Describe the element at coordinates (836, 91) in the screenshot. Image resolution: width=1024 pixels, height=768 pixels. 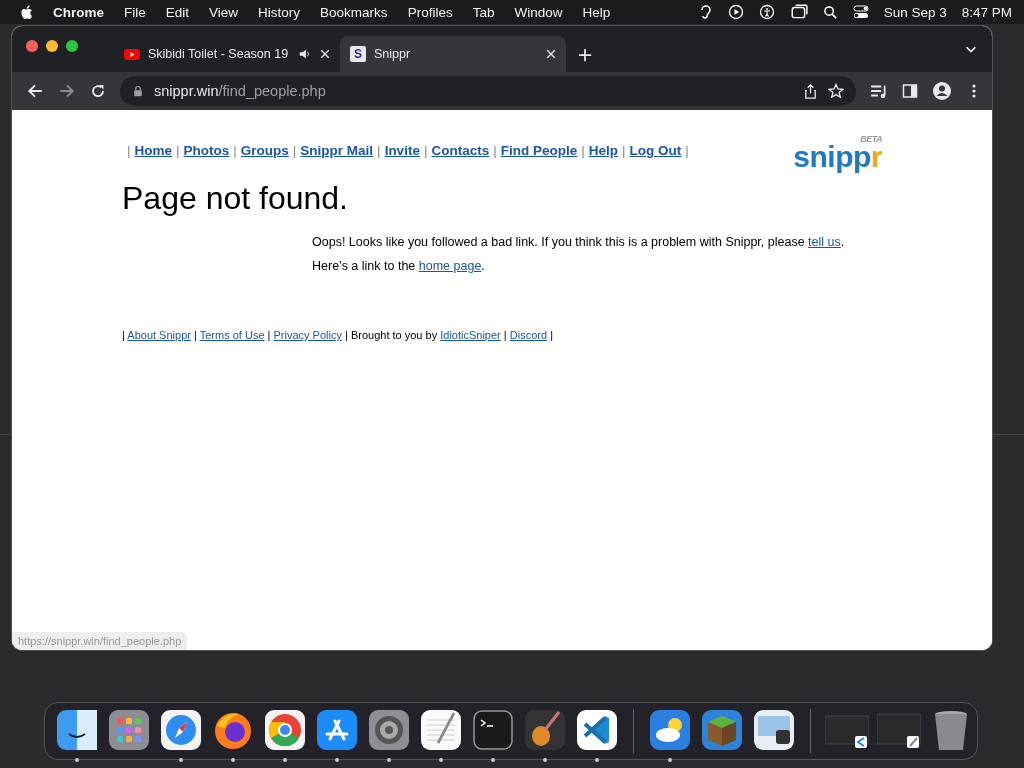
I see `star-icon` at that location.